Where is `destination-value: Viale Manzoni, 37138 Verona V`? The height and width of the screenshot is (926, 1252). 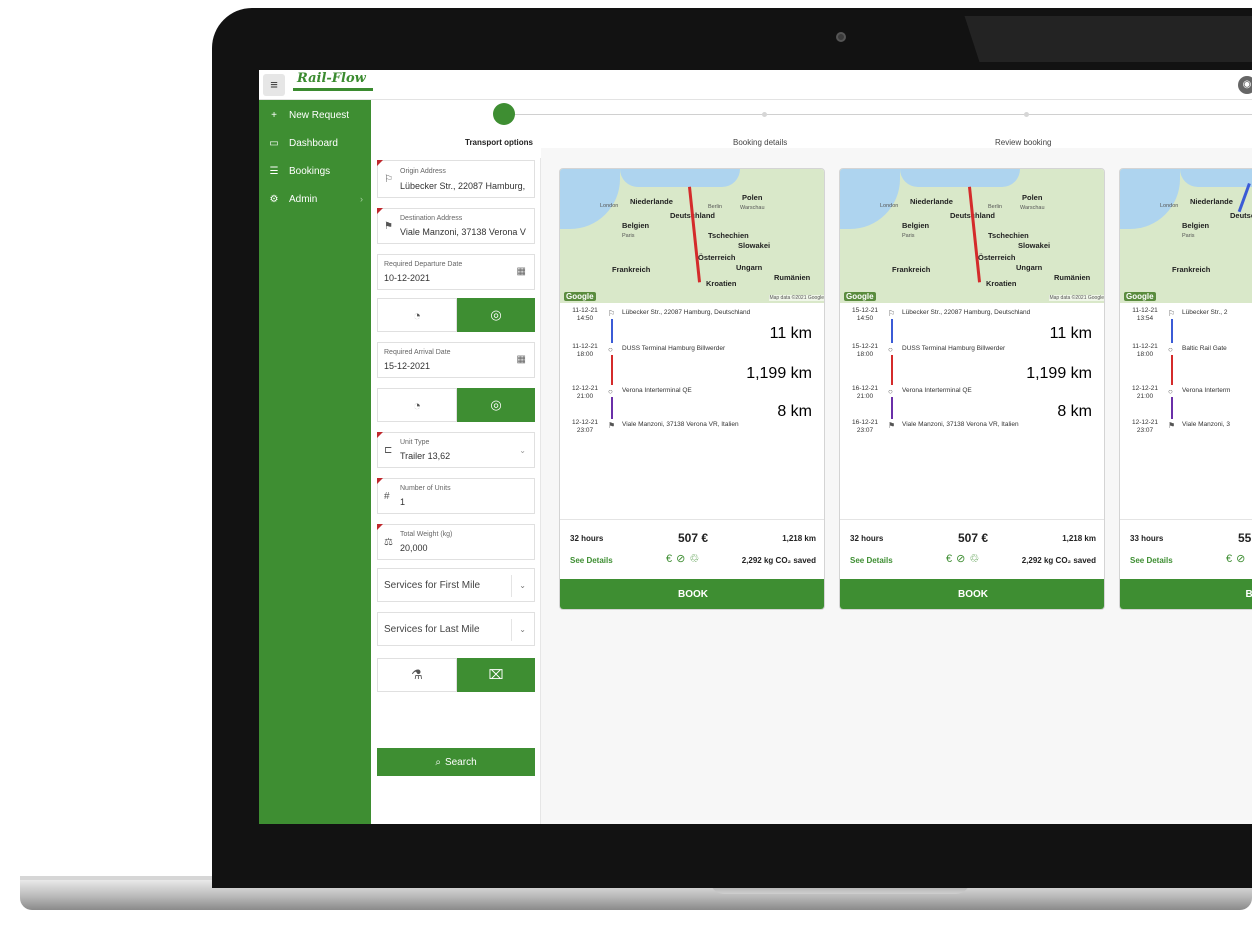 destination-value: Viale Manzoni, 37138 Verona V is located at coordinates (466, 232).